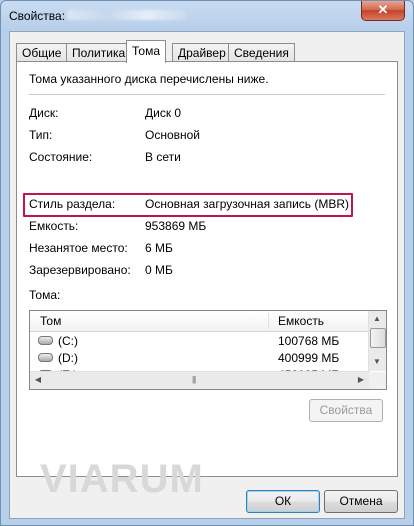 Image resolution: width=414 pixels, height=526 pixels. What do you see at coordinates (42, 52) in the screenshot?
I see `tab-general: Общие` at bounding box center [42, 52].